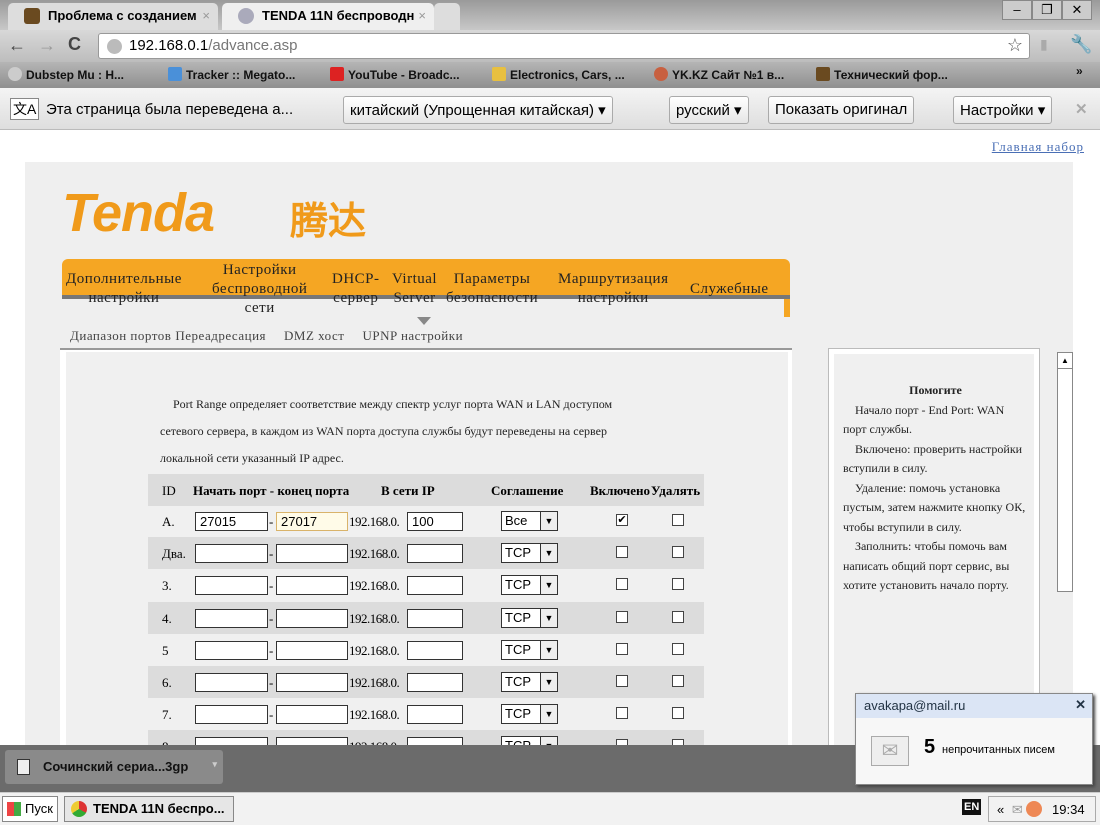 This screenshot has height=825, width=1100. Describe the element at coordinates (1079, 71) in the screenshot. I see `bookmarks-more-button: »` at that location.